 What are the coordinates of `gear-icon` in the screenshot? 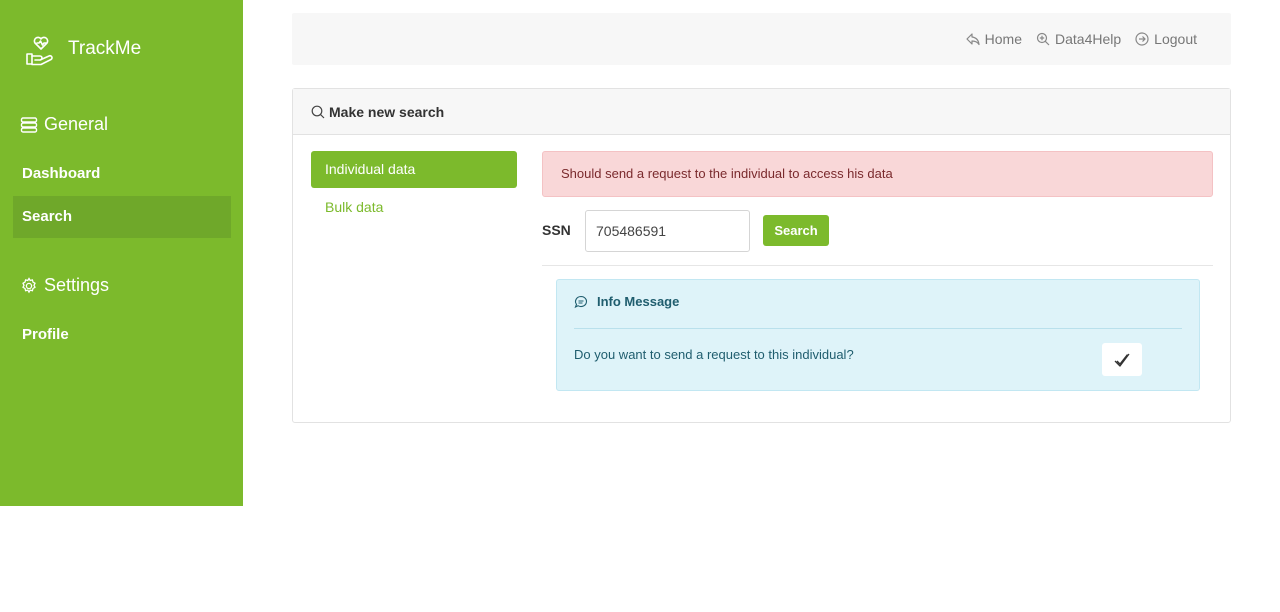 It's located at (29, 284).